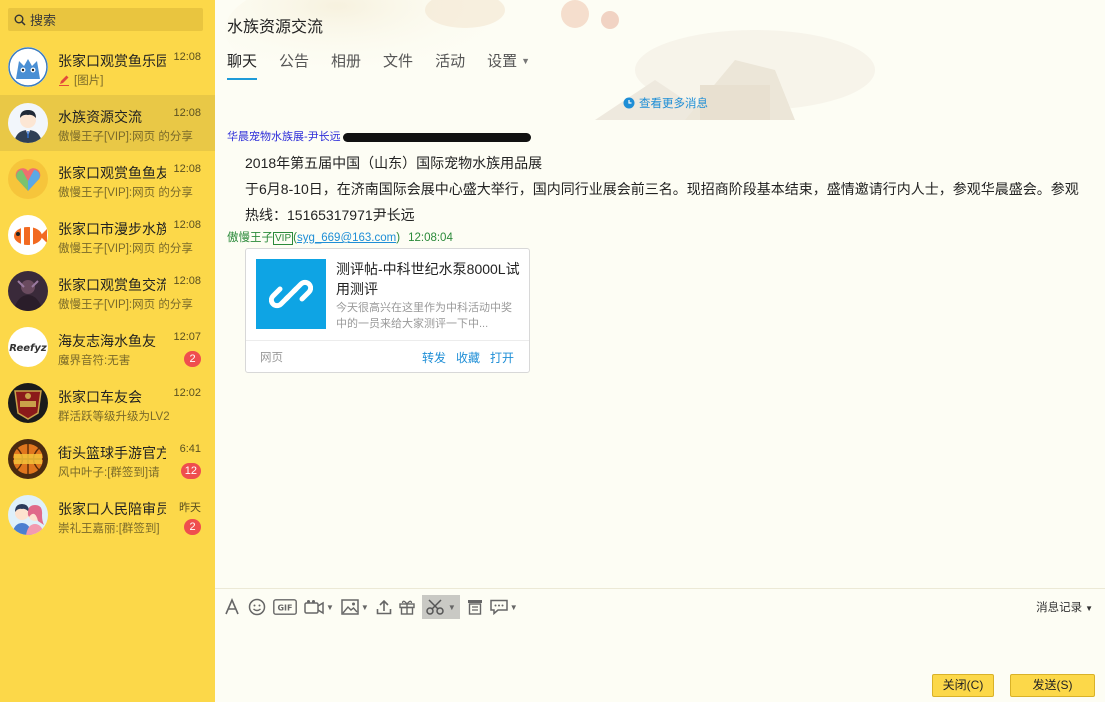 This screenshot has height=702, width=1105. I want to click on upload-icon, so click(384, 607).